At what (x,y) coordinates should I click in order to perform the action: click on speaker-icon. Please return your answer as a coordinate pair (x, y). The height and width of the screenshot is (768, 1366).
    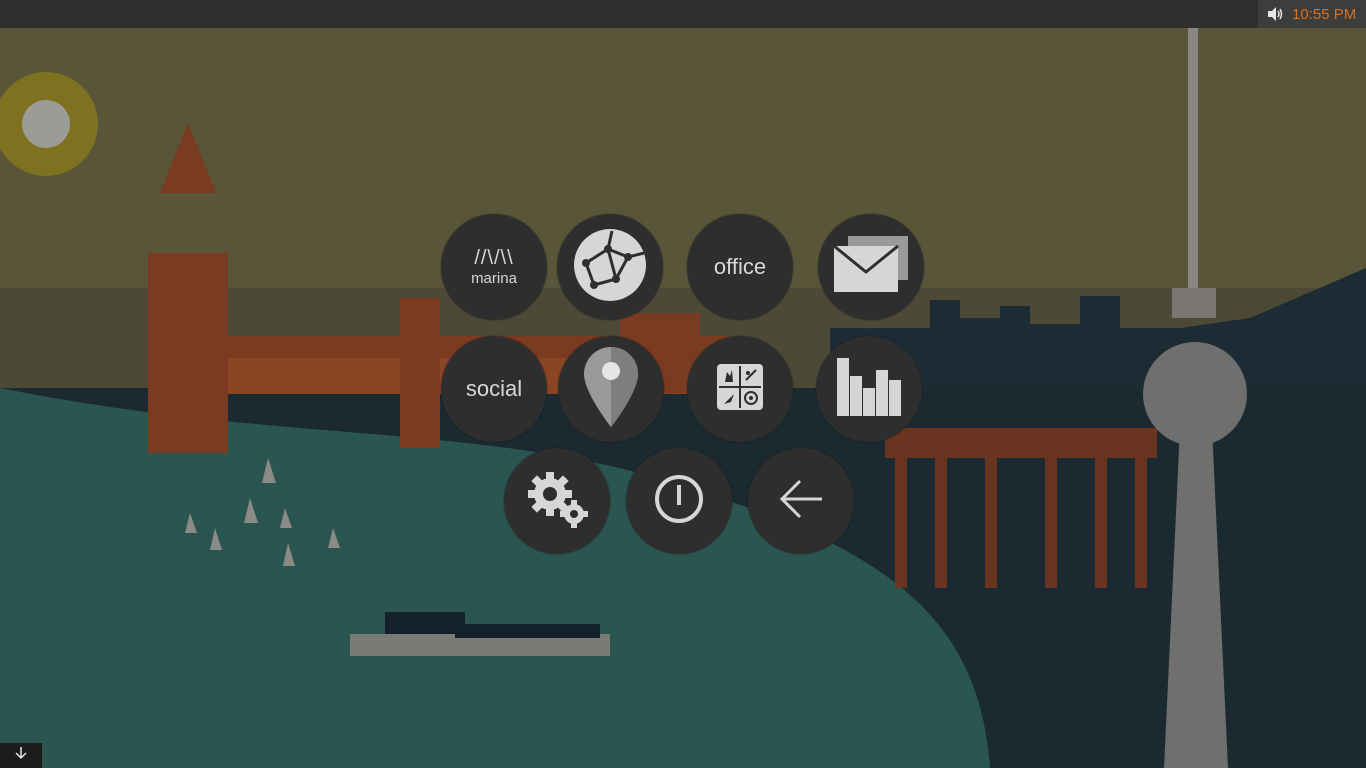
    Looking at the image, I should click on (1275, 14).